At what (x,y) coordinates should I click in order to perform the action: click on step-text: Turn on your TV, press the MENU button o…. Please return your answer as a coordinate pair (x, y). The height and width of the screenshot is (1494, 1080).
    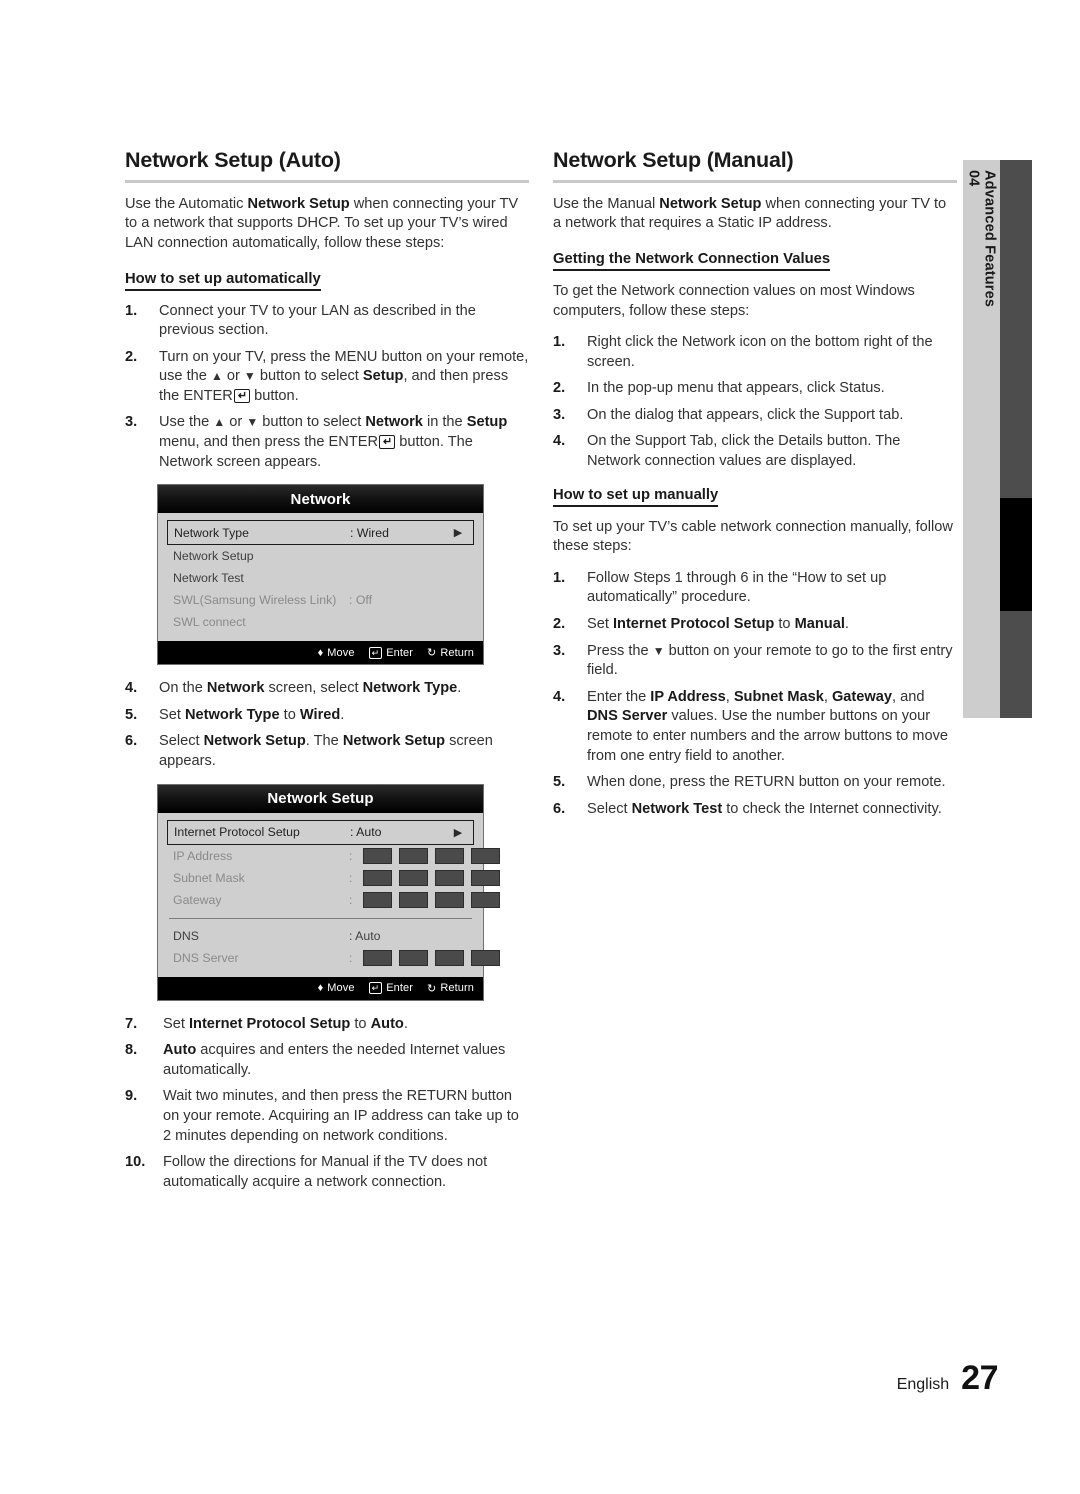
    Looking at the image, I should click on (344, 376).